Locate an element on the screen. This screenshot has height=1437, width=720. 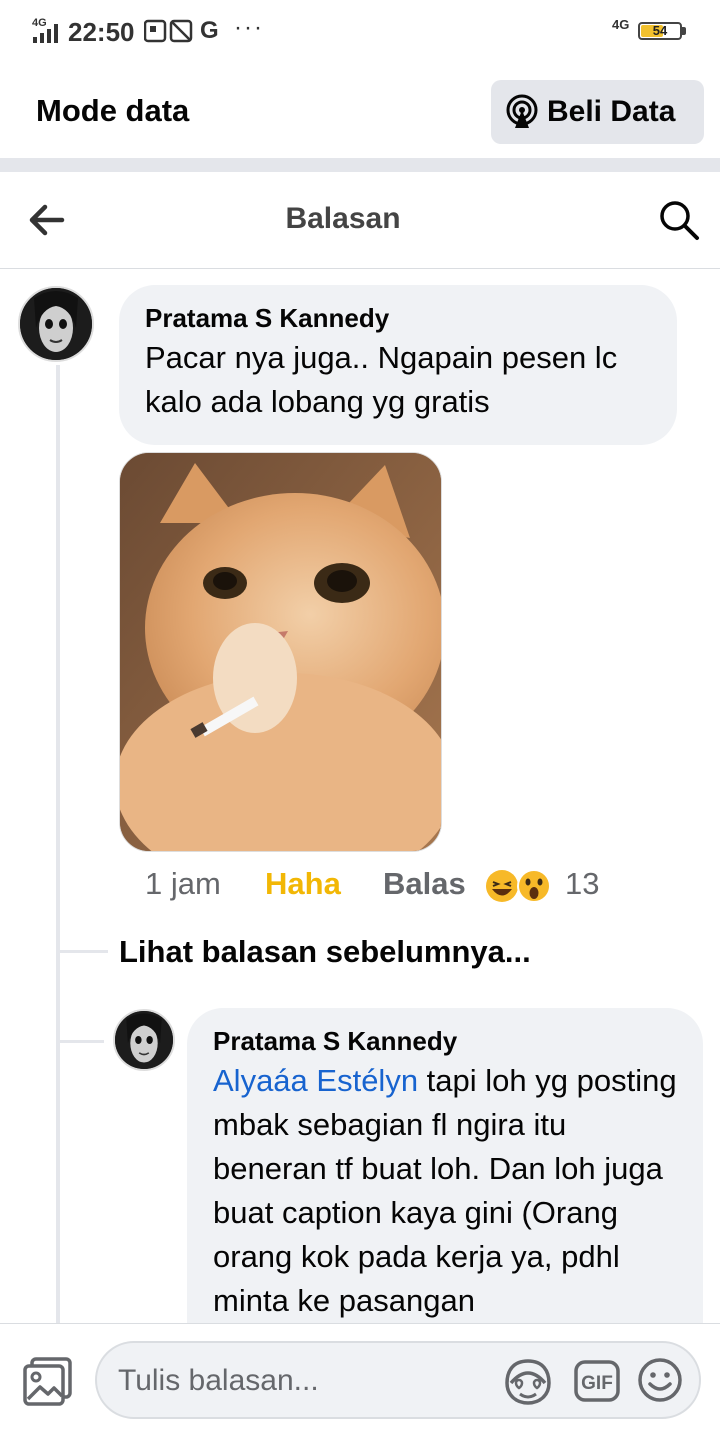
sticker-icon is located at coordinates (528, 1382).